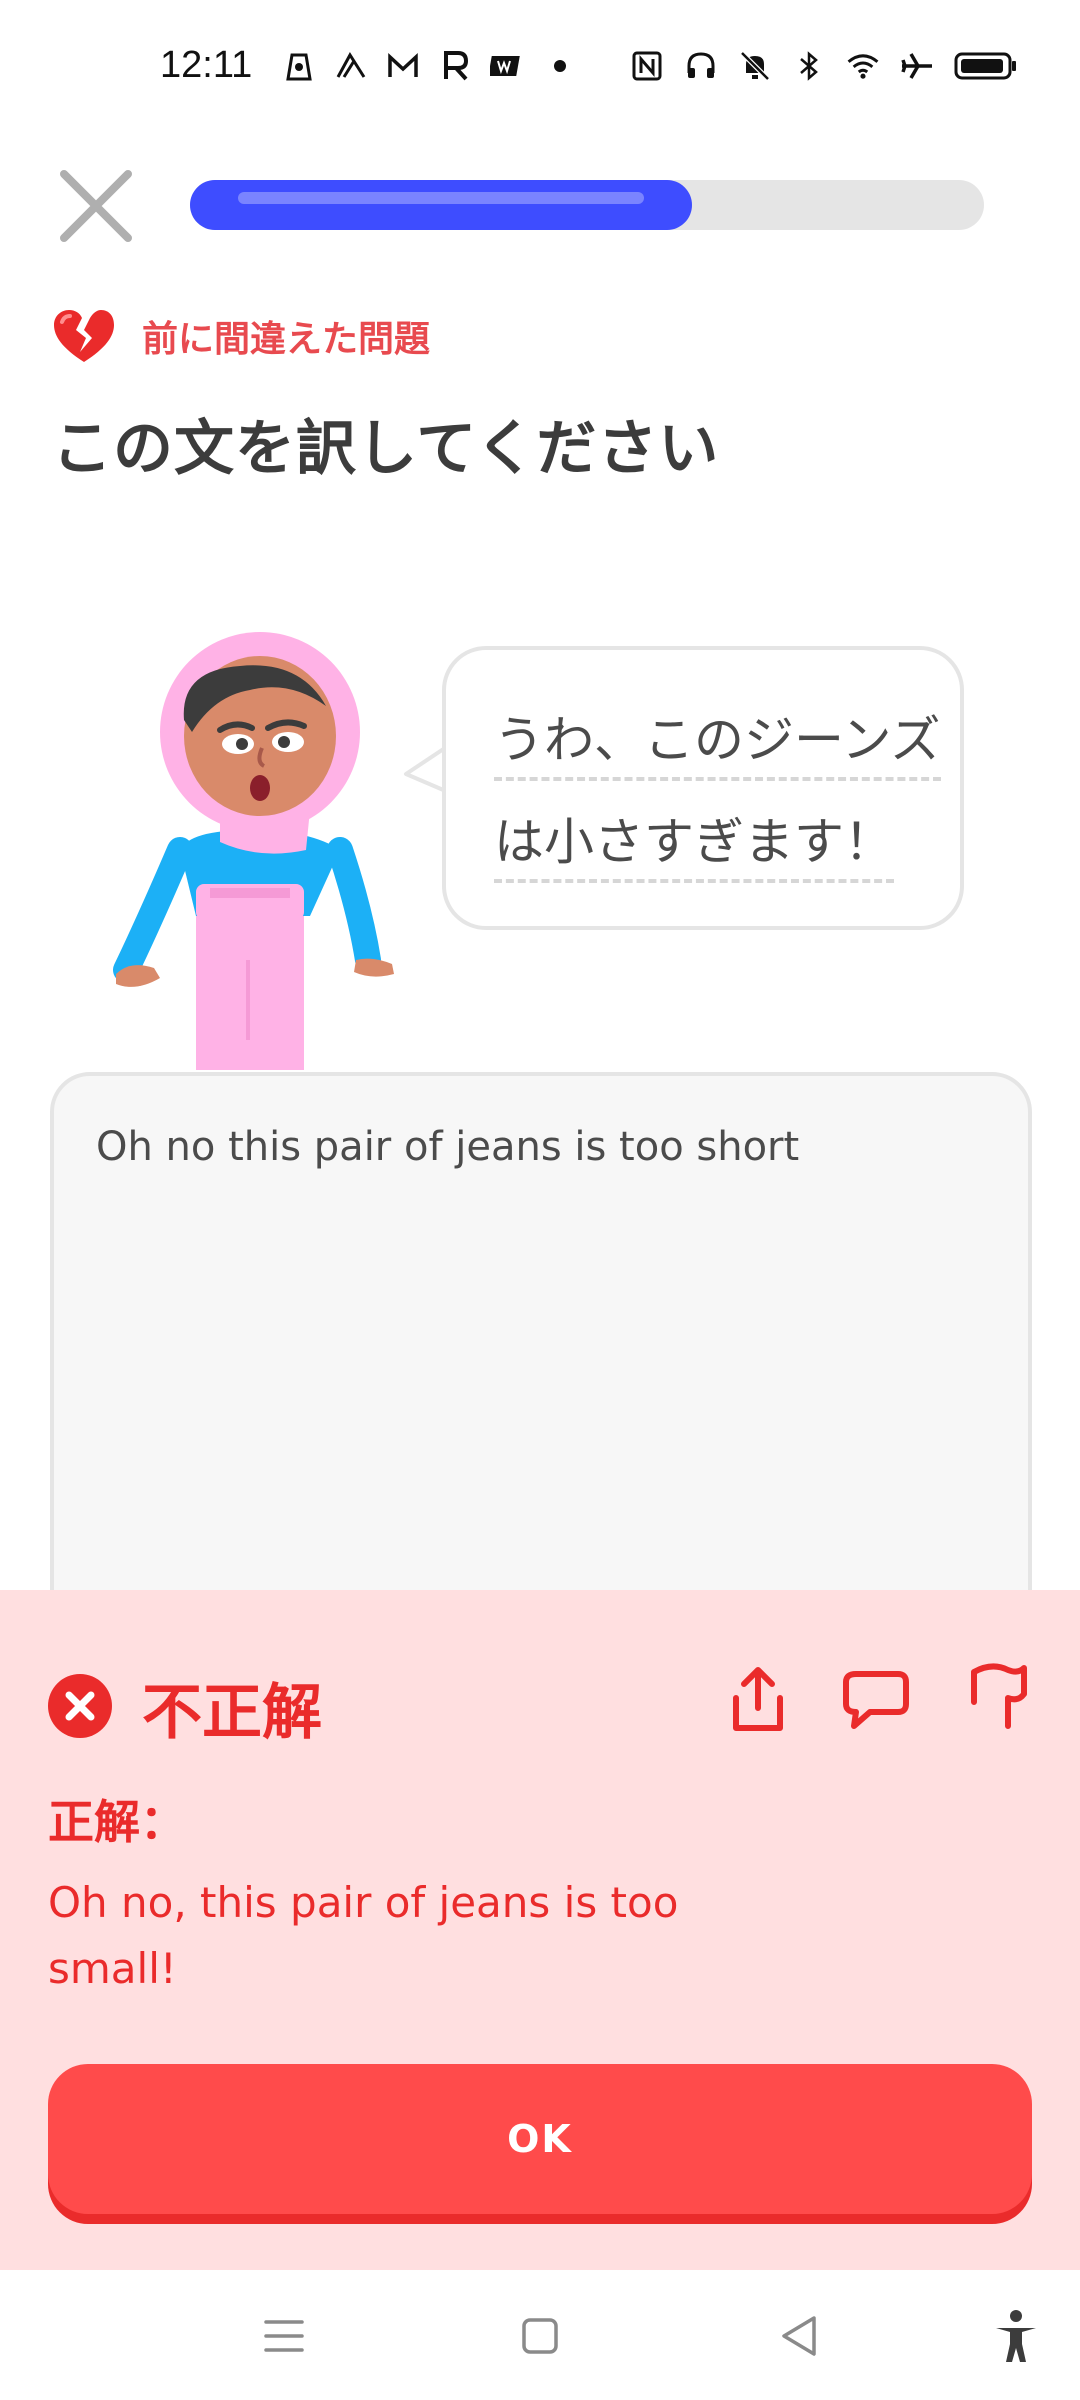 The height and width of the screenshot is (2400, 1080). What do you see at coordinates (286, 339) in the screenshot?
I see `mistake-label: 前に間違えた問題` at bounding box center [286, 339].